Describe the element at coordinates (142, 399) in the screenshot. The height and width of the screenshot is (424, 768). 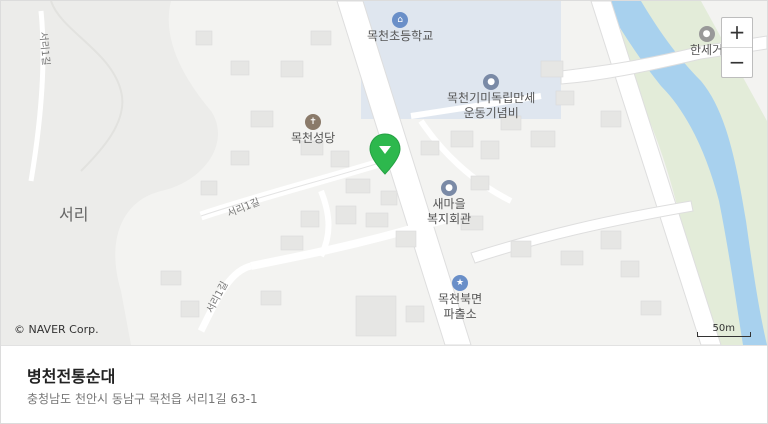
I see `place-address: 충청남도 천안시 동남구 목천읍 서리1길 63-1` at that location.